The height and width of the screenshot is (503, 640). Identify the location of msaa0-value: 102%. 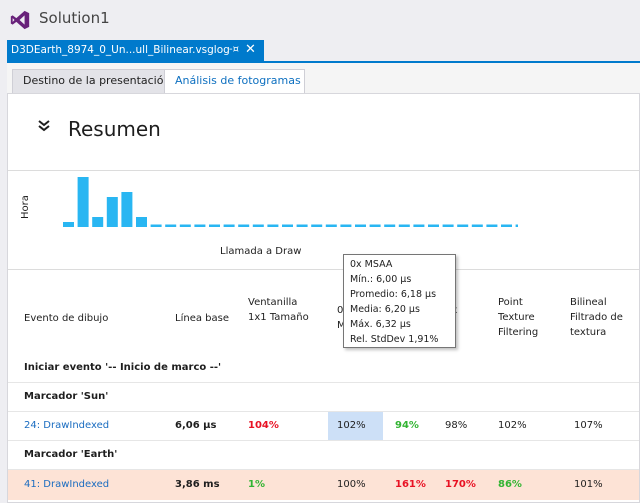
(355, 426).